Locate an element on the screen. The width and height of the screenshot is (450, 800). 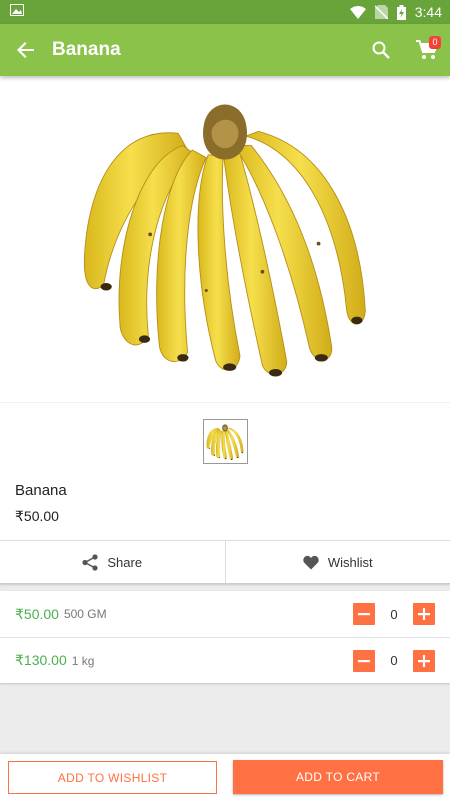
add-to-wishlist-button: ADD TO WISHLIST is located at coordinates (112, 777).